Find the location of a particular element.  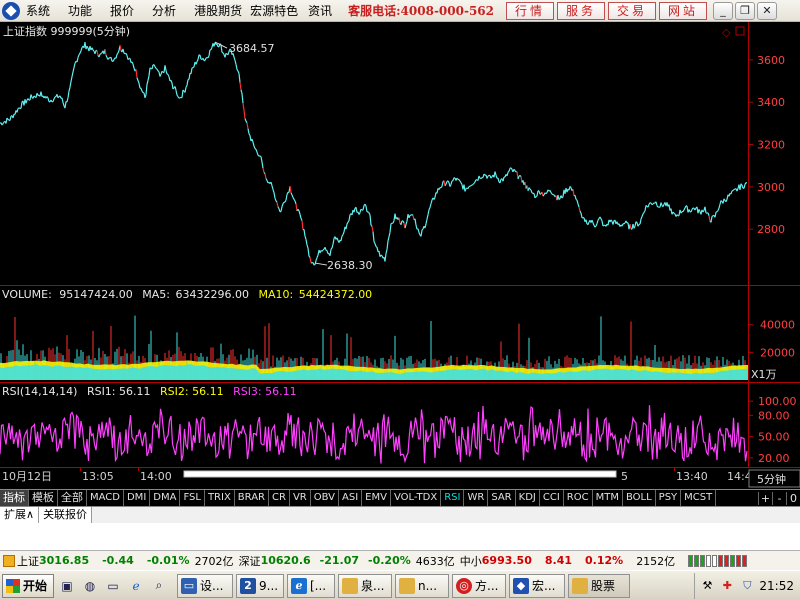

menu-hongyuan-special: 宏源特色 is located at coordinates (274, 10).